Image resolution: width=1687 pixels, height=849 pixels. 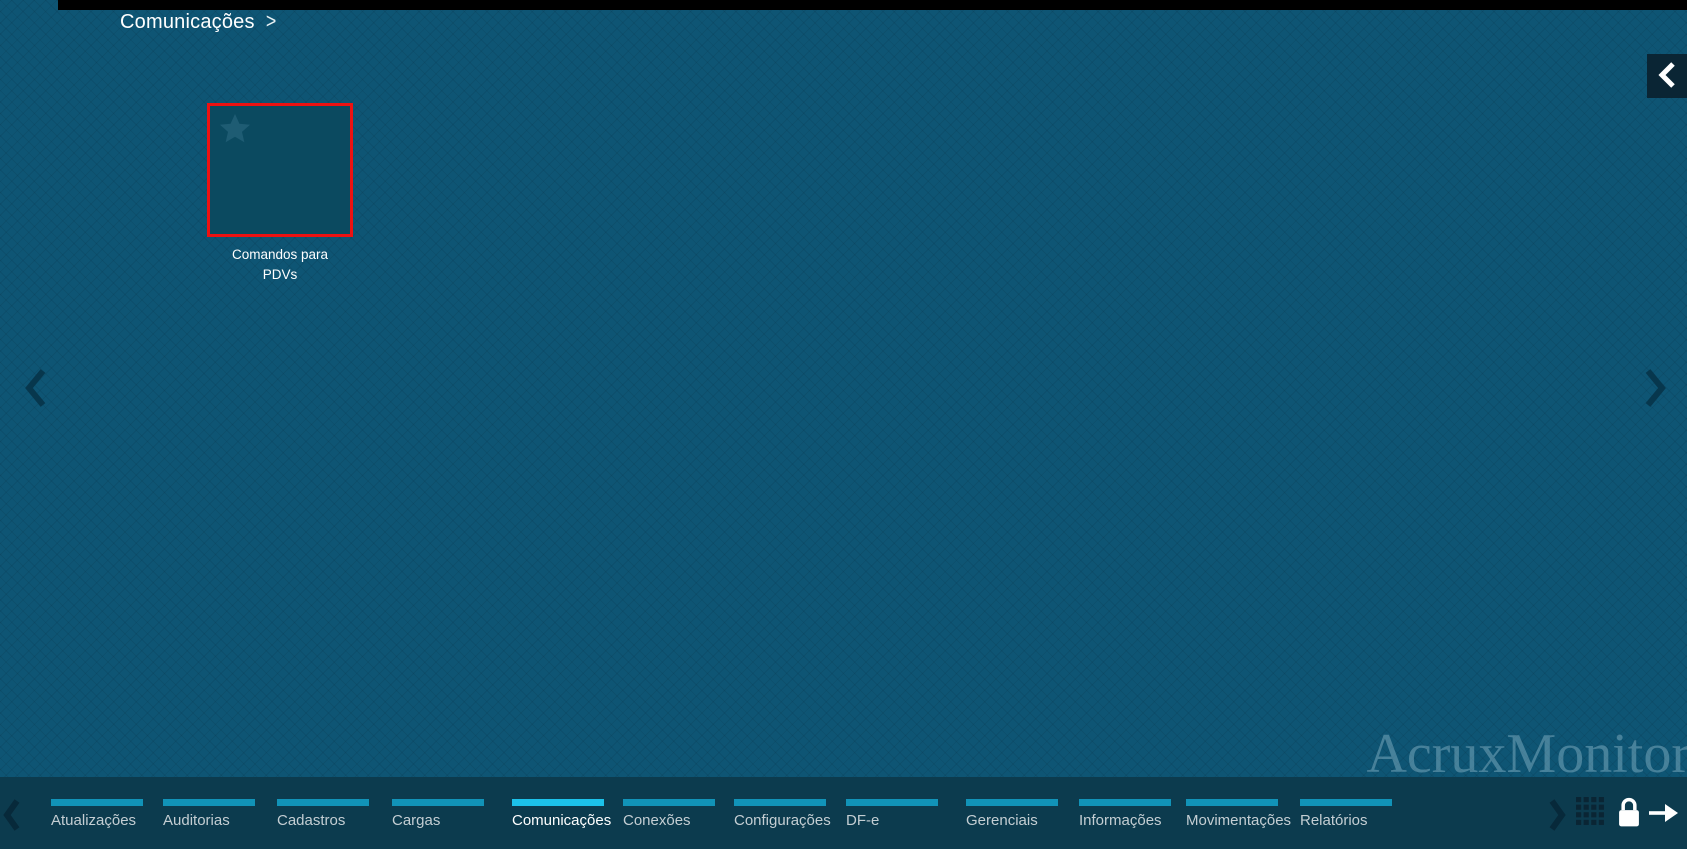 I want to click on top-black-bar, so click(x=872, y=5).